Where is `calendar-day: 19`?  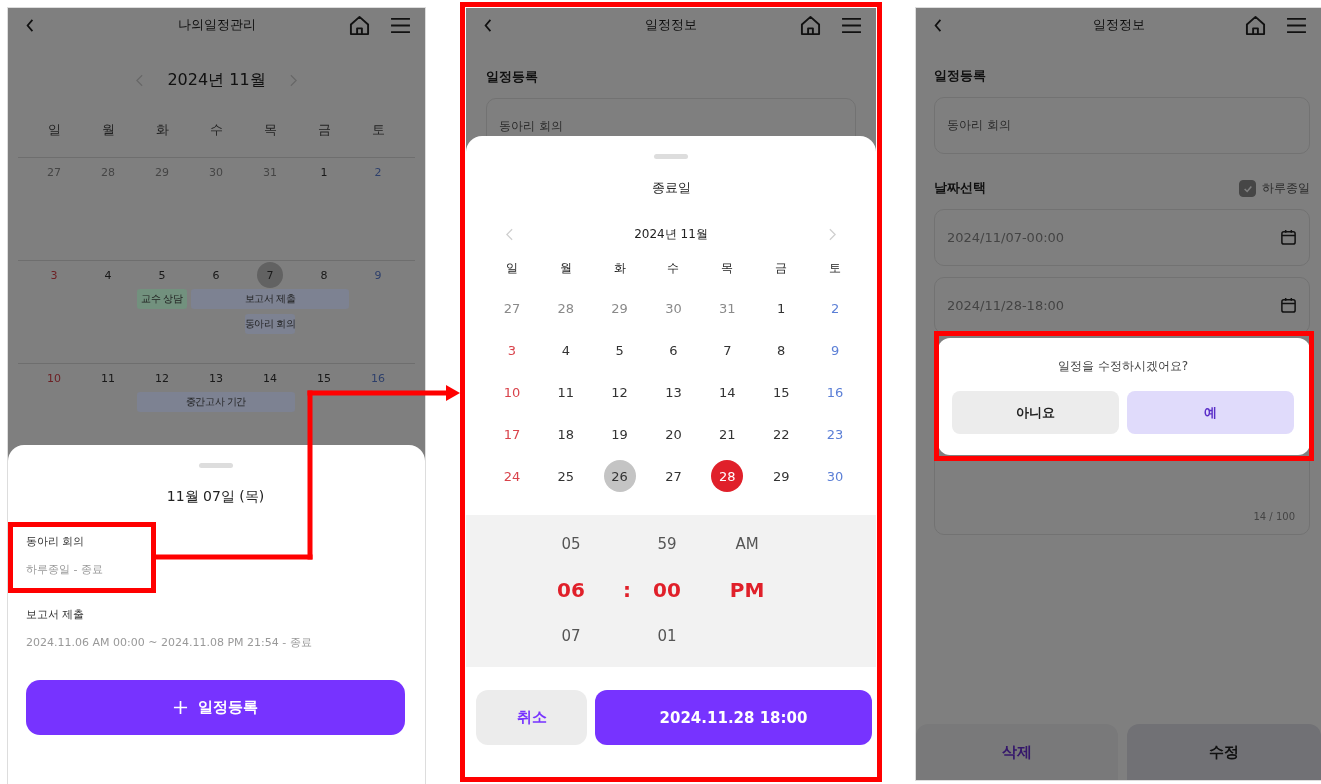
calendar-day: 19 is located at coordinates (619, 434).